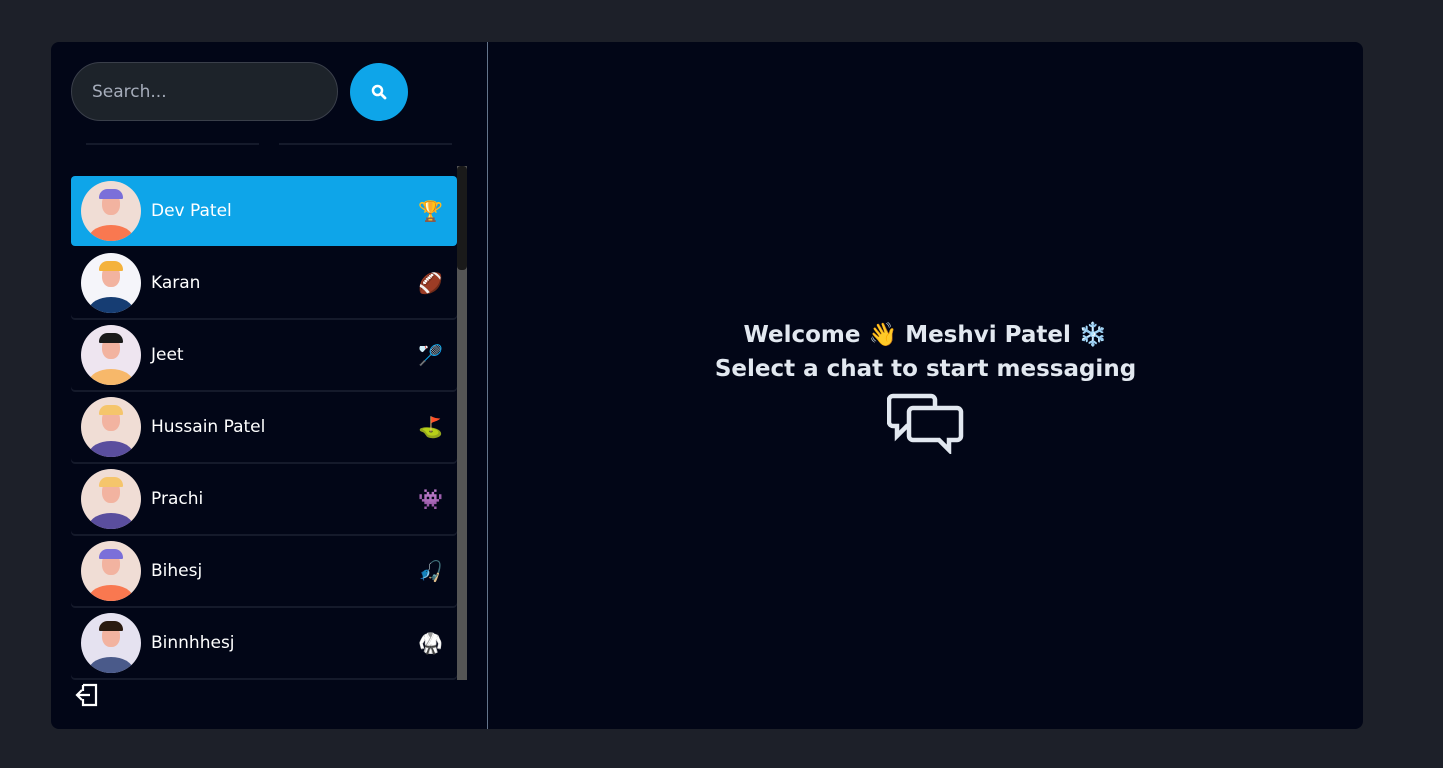 The image size is (1443, 768). What do you see at coordinates (193, 643) in the screenshot?
I see `contact-name: Binnhhesj` at bounding box center [193, 643].